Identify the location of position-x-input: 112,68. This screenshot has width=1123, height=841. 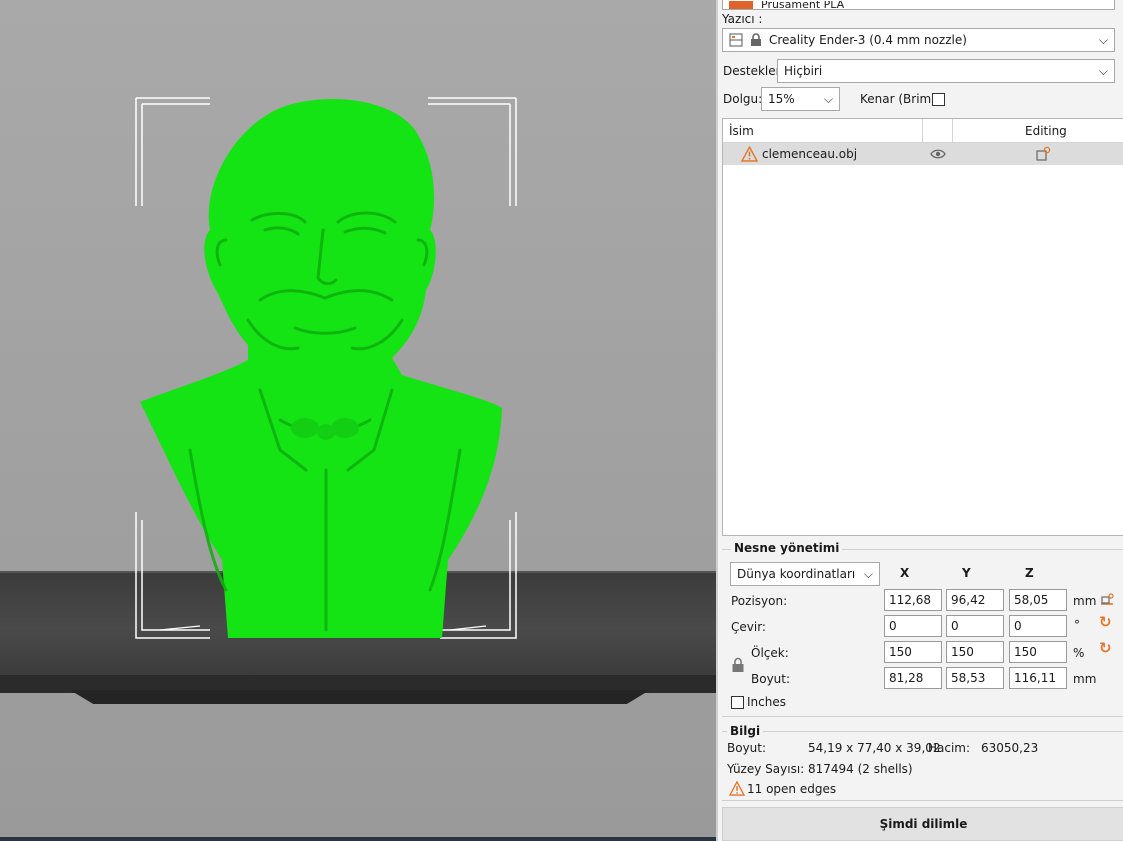
(913, 600).